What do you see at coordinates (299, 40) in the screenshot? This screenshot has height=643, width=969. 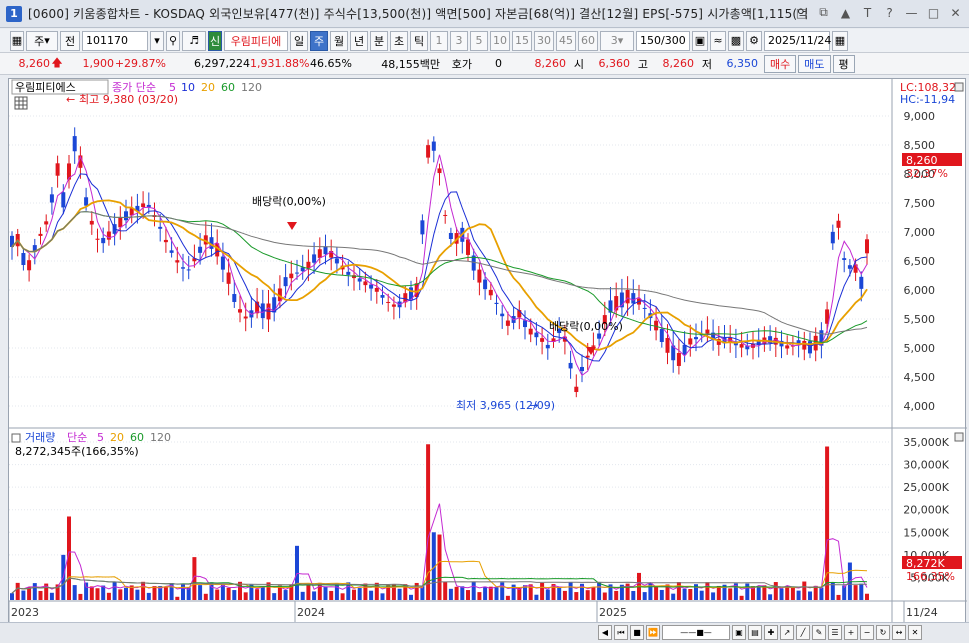 I see `period-day: 일` at bounding box center [299, 40].